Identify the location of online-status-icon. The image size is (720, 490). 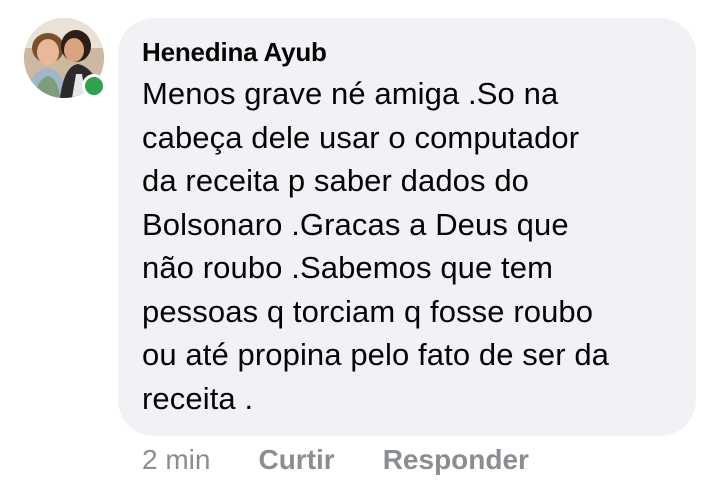
(94, 86).